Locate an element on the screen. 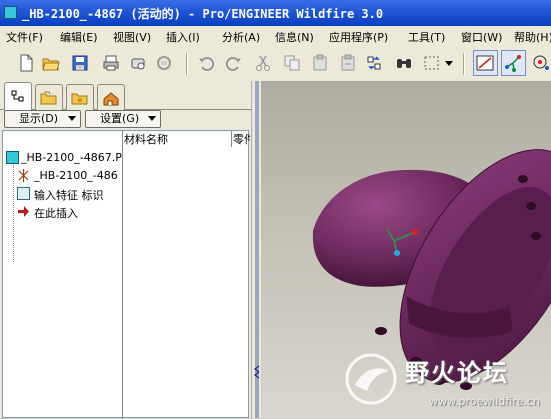 The width and height of the screenshot is (551, 419). select-box-icon is located at coordinates (432, 63).